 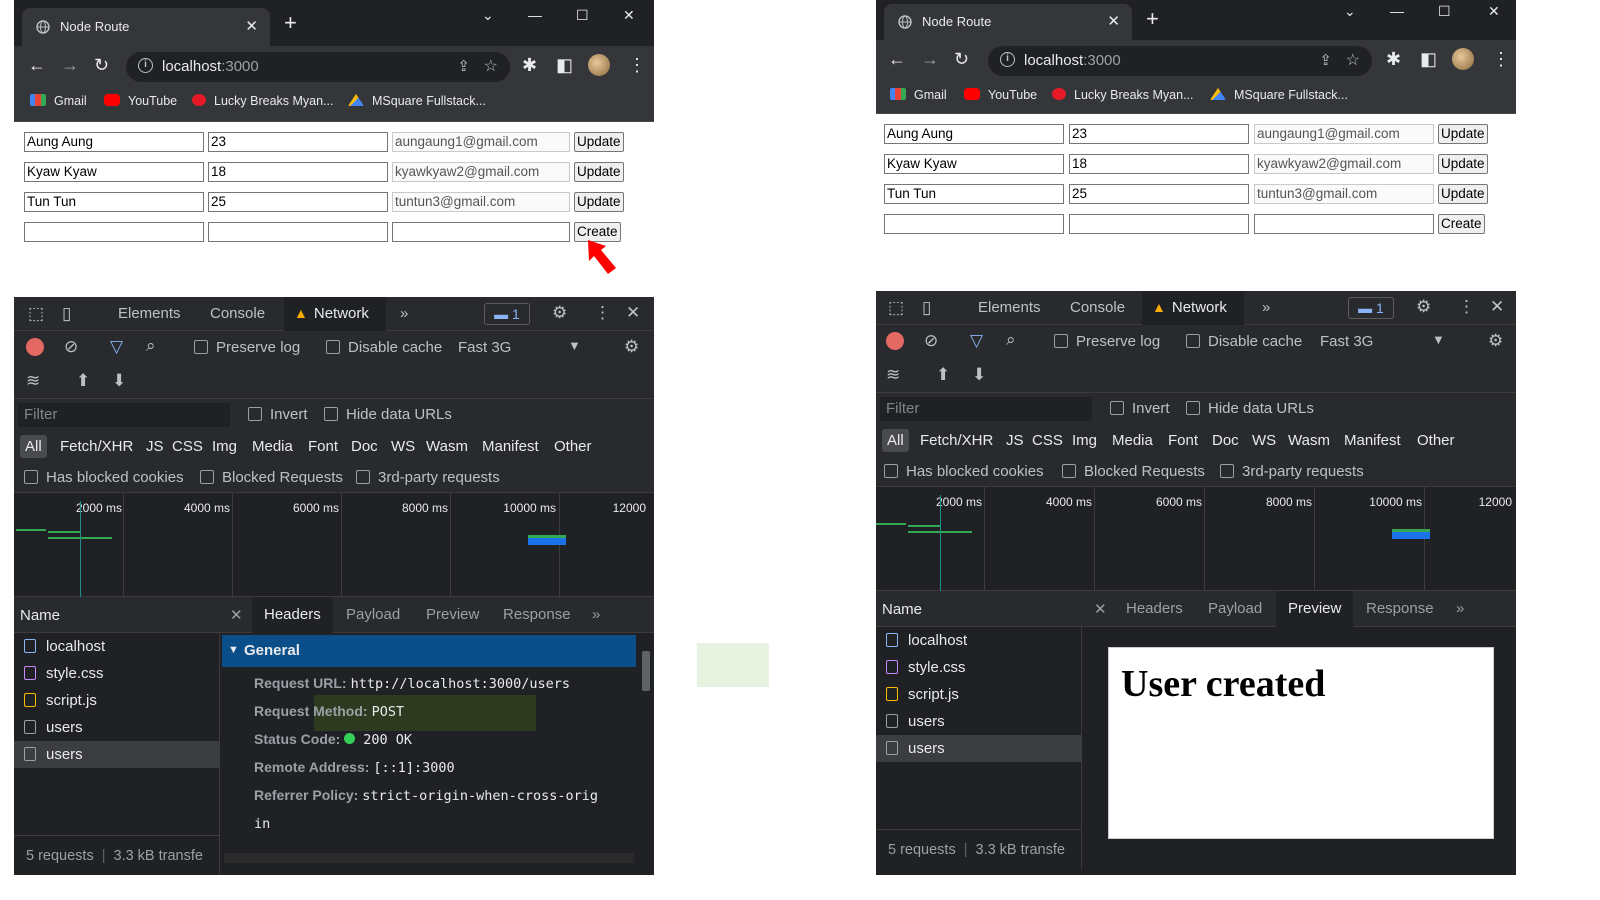 I want to click on devtools-menu-icon: ⋮, so click(x=1466, y=307).